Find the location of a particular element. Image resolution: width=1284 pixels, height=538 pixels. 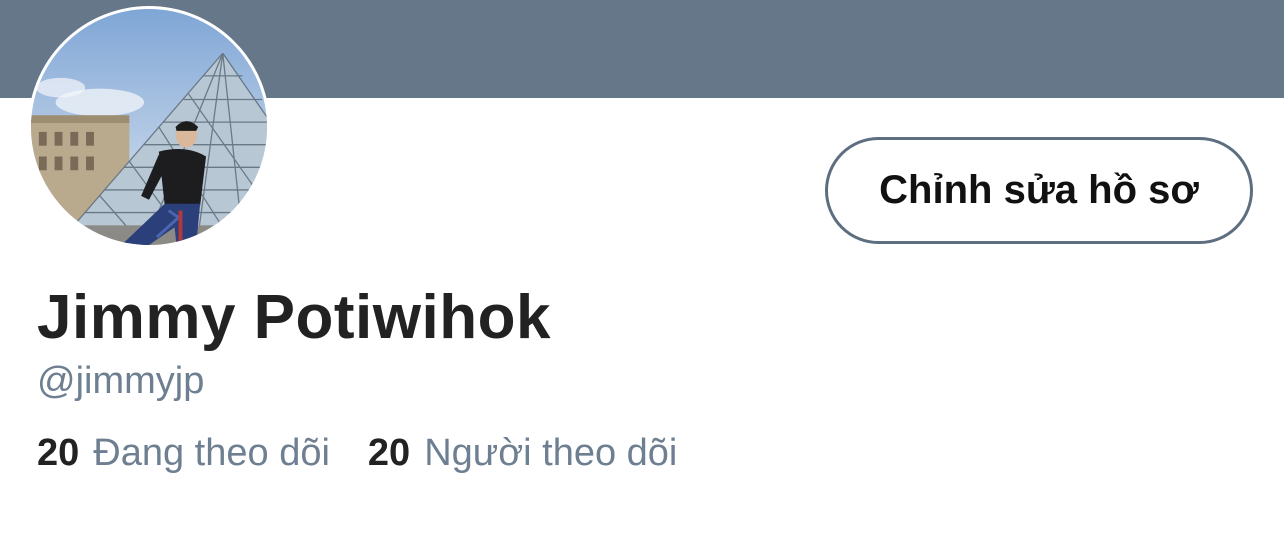

profile-handle: @jimmyjp is located at coordinates (121, 381).